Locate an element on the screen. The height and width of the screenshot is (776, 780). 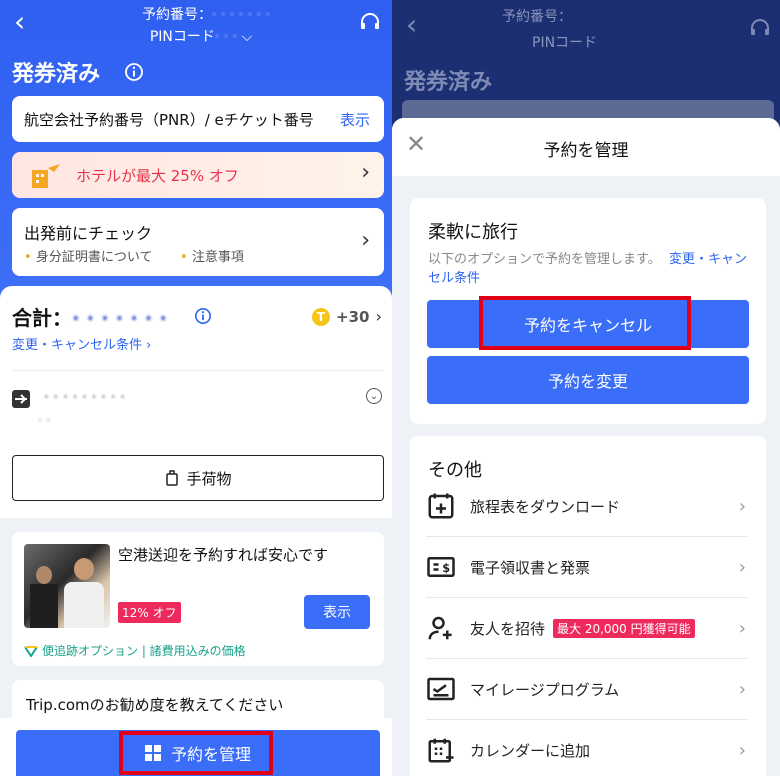
transfer-title: 空港送迎を予約すれば安心です is located at coordinates (223, 555).